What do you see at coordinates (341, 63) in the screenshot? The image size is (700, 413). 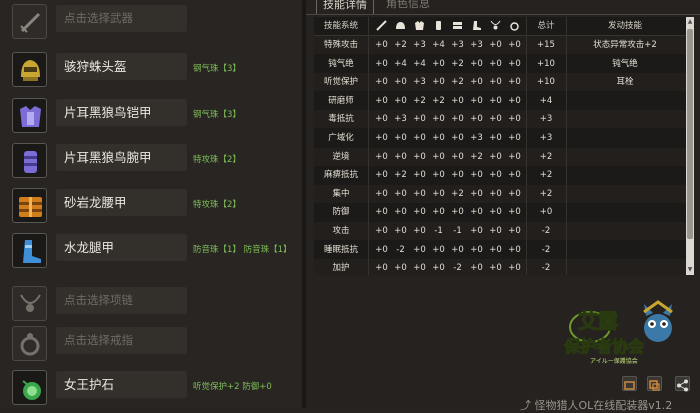 I see `skill-name: 钝气绝` at bounding box center [341, 63].